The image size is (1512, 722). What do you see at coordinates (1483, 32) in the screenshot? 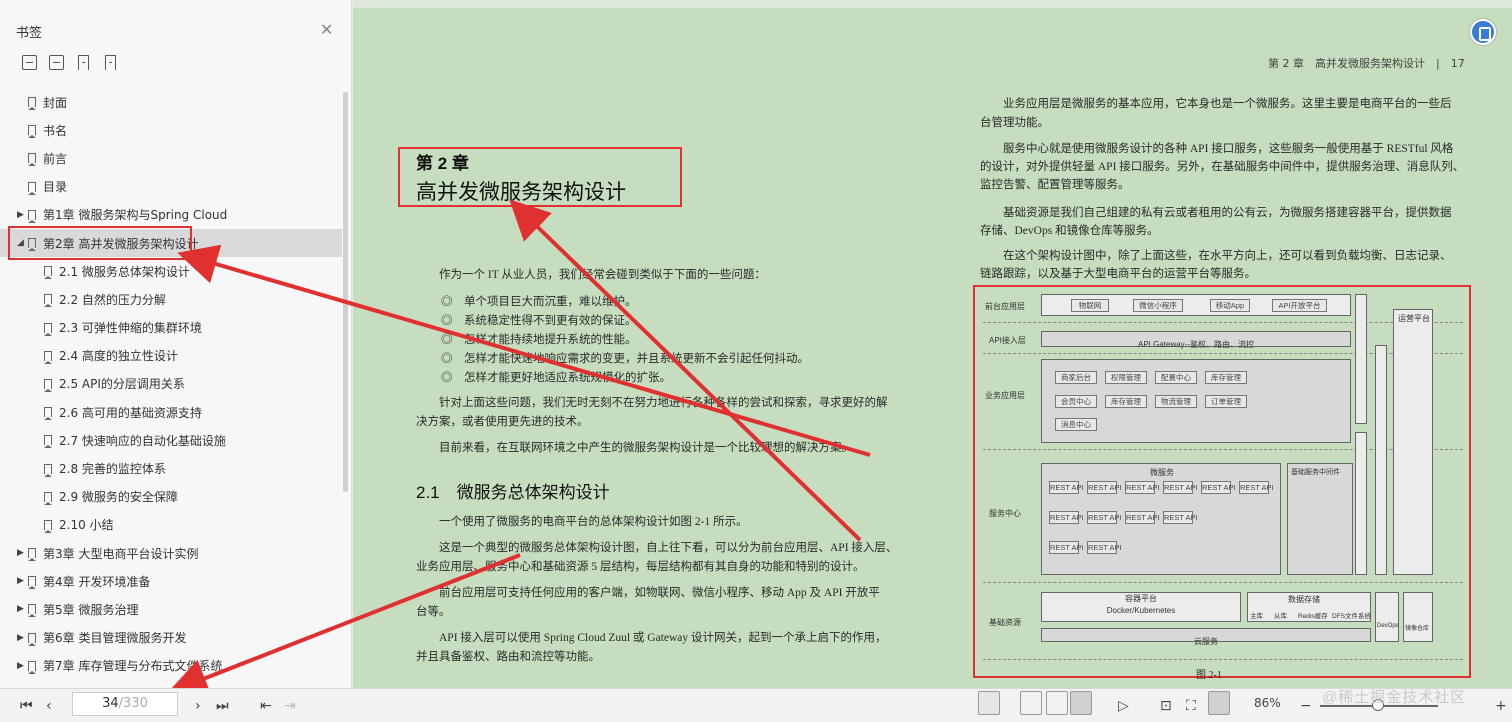
I see `assistant-float-icon` at bounding box center [1483, 32].